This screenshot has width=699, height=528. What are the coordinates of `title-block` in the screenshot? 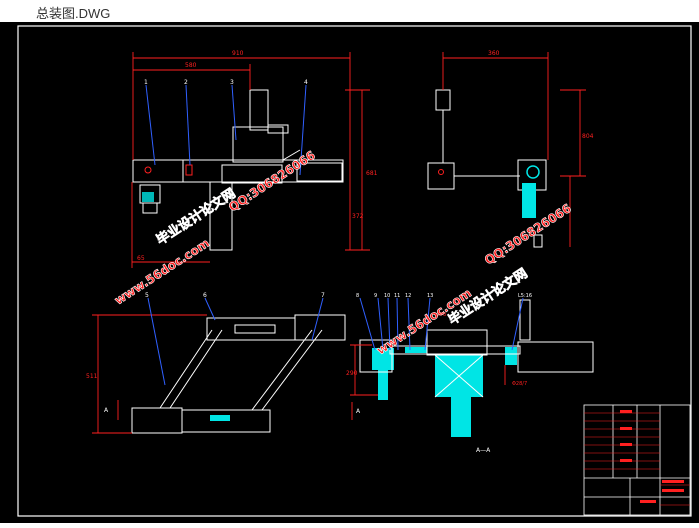 It's located at (637, 460).